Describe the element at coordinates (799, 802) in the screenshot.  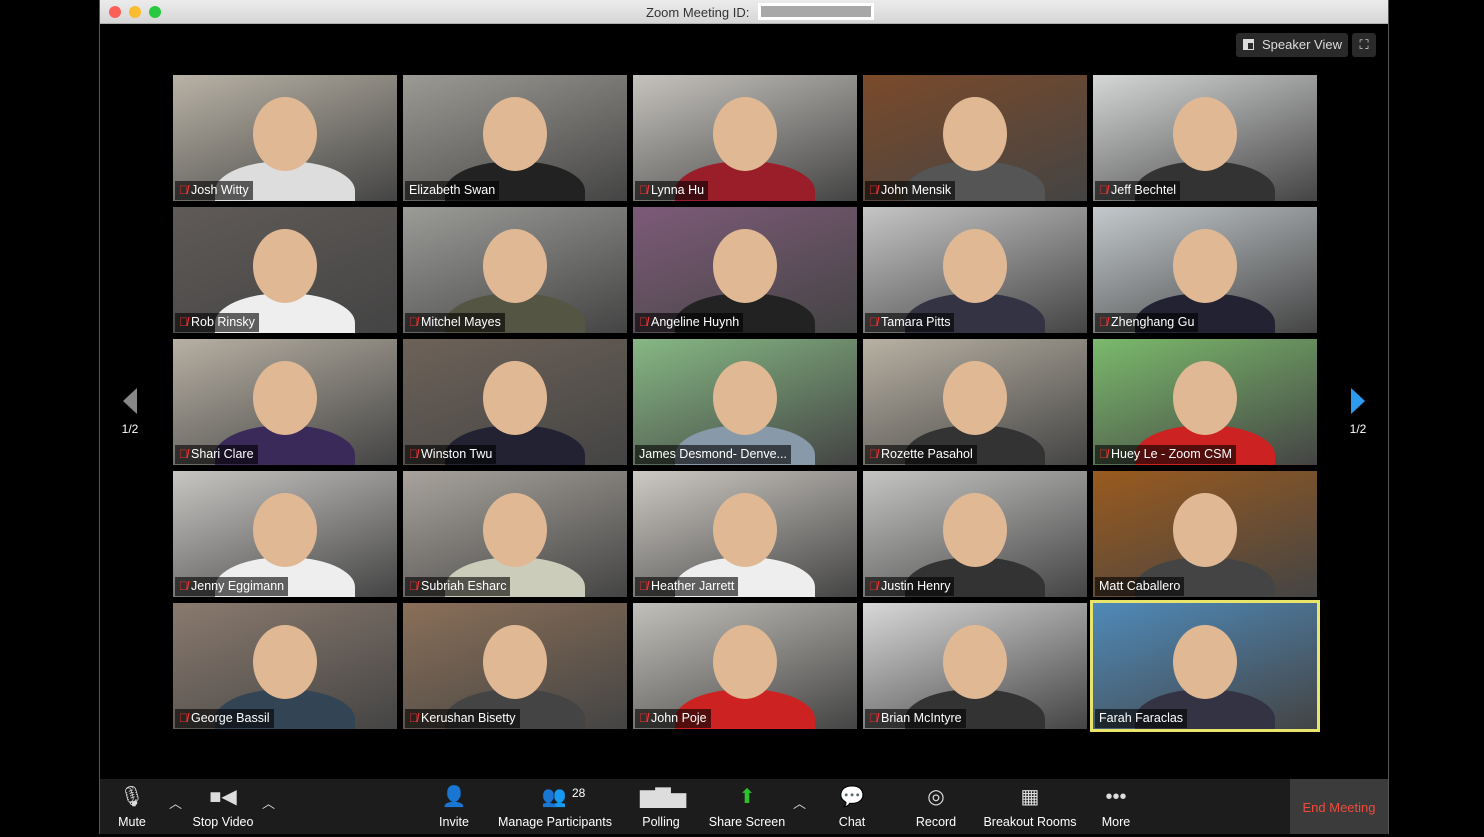
I see `share-options-caret: ︿` at that location.